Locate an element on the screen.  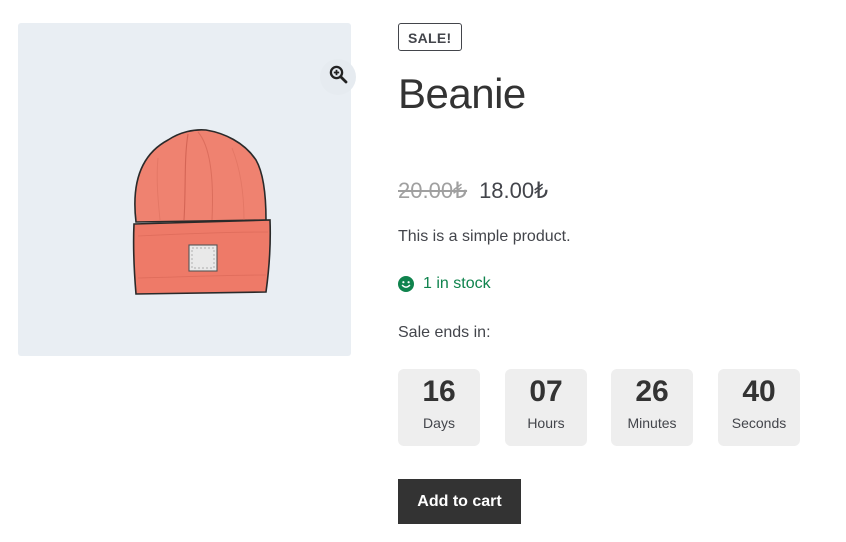
zoom-in-icon is located at coordinates (338, 77).